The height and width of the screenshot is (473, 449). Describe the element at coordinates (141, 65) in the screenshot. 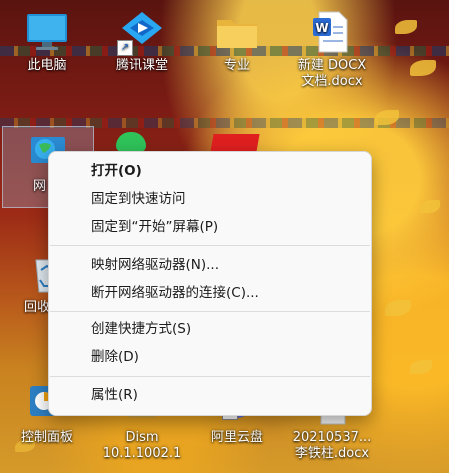

I see `icon-label: 腾讯课堂` at that location.